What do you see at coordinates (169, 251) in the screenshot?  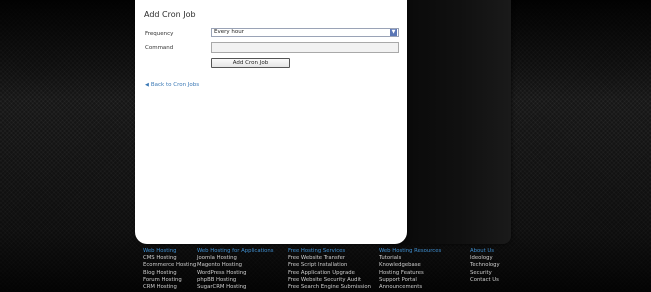 I see `footer-heading: Web Hosting` at bounding box center [169, 251].